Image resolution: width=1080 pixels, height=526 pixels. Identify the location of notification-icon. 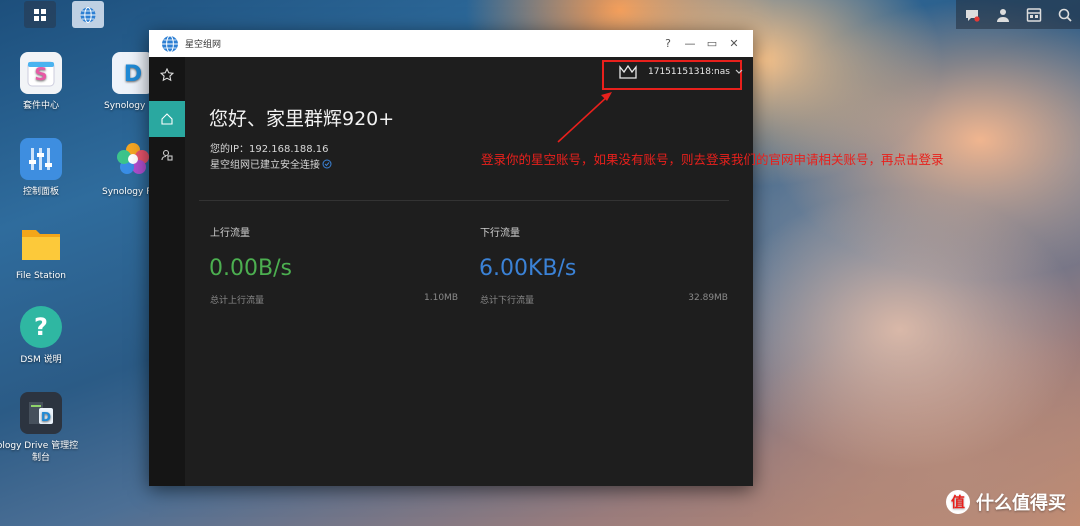
(972, 15).